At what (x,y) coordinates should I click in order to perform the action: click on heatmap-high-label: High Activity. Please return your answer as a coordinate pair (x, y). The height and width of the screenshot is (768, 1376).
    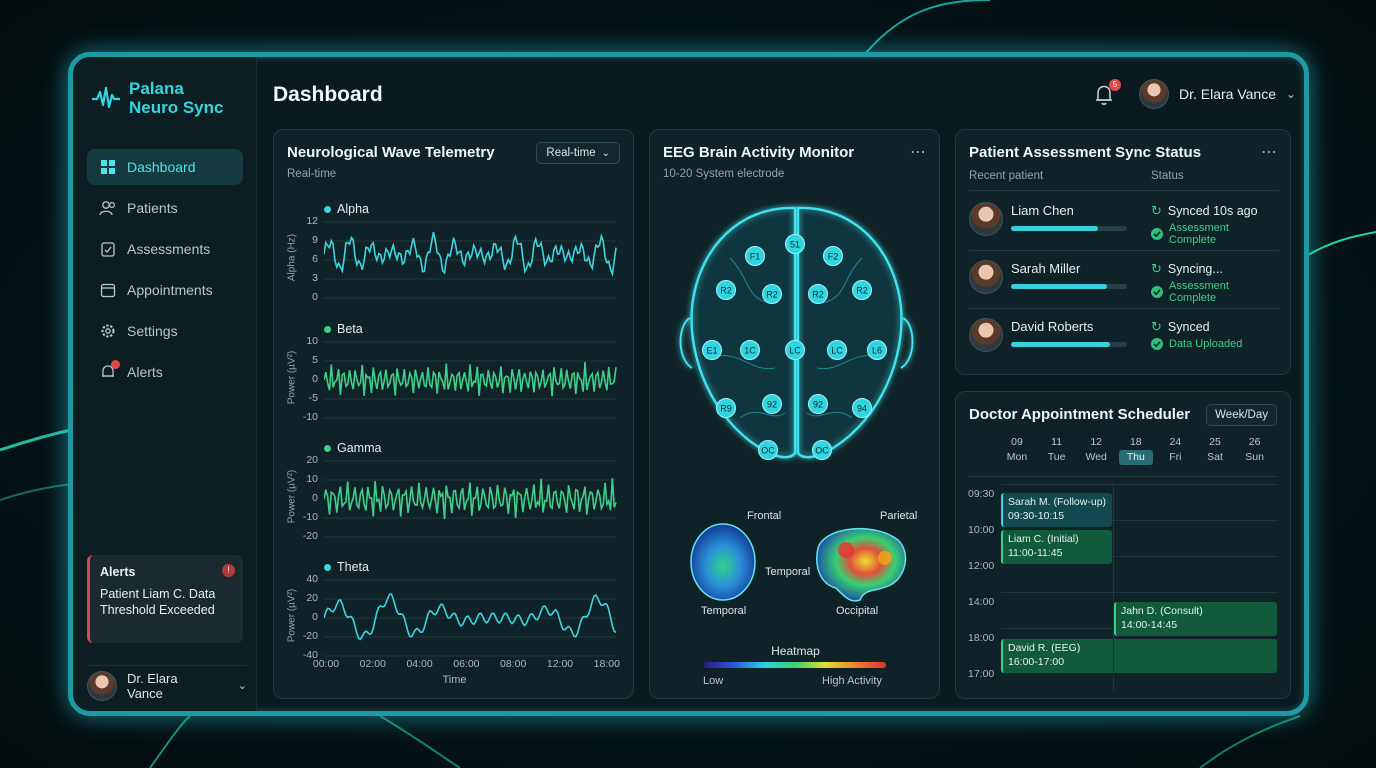
    Looking at the image, I should click on (852, 681).